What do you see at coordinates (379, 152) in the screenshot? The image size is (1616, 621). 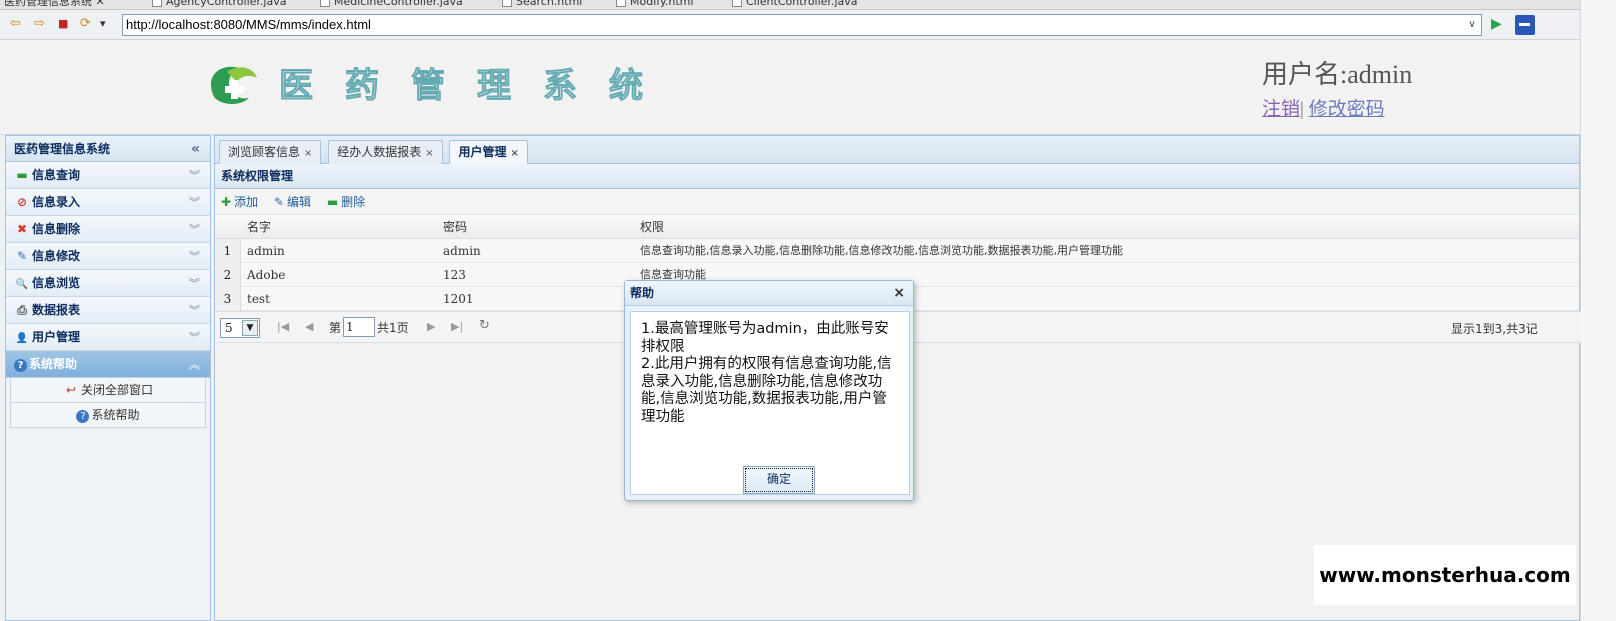 I see `tab-label: 经办人数据报表` at bounding box center [379, 152].